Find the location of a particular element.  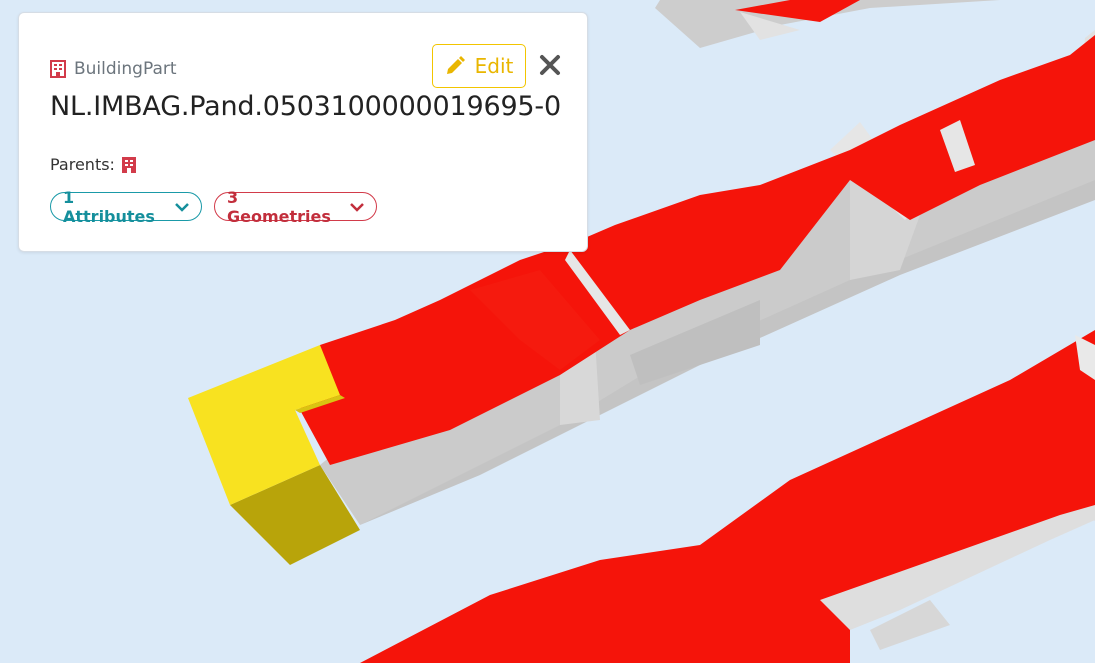

edit-button-label: Edit is located at coordinates (494, 66).